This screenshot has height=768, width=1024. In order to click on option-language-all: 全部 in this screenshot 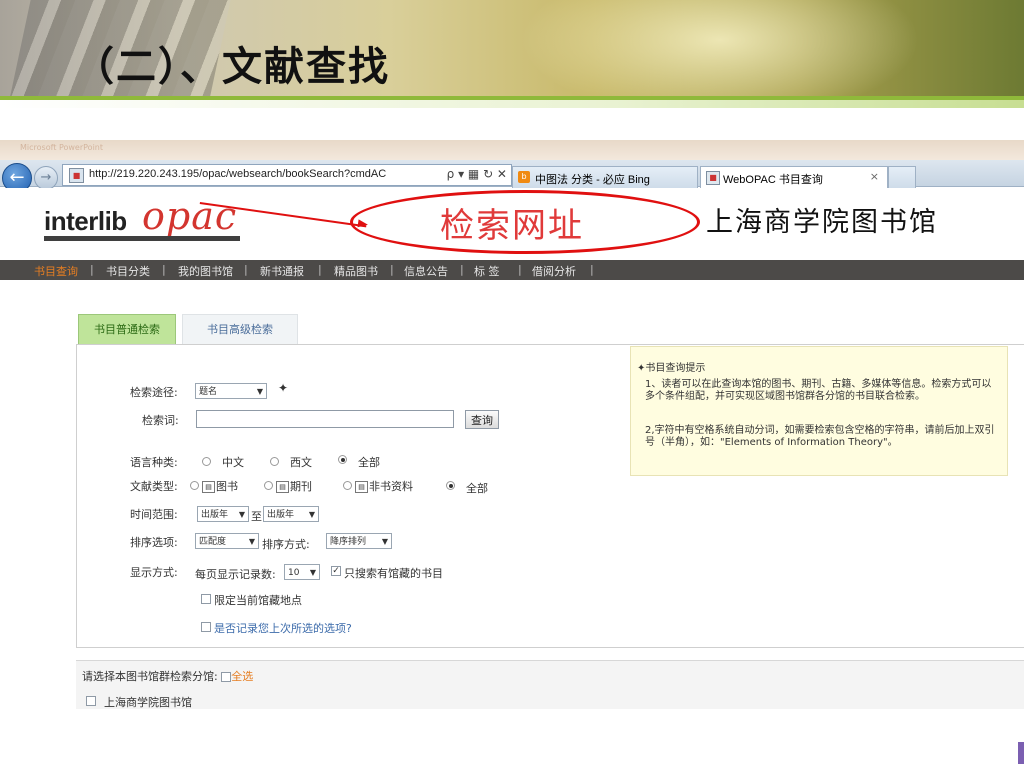, I will do `click(369, 462)`.